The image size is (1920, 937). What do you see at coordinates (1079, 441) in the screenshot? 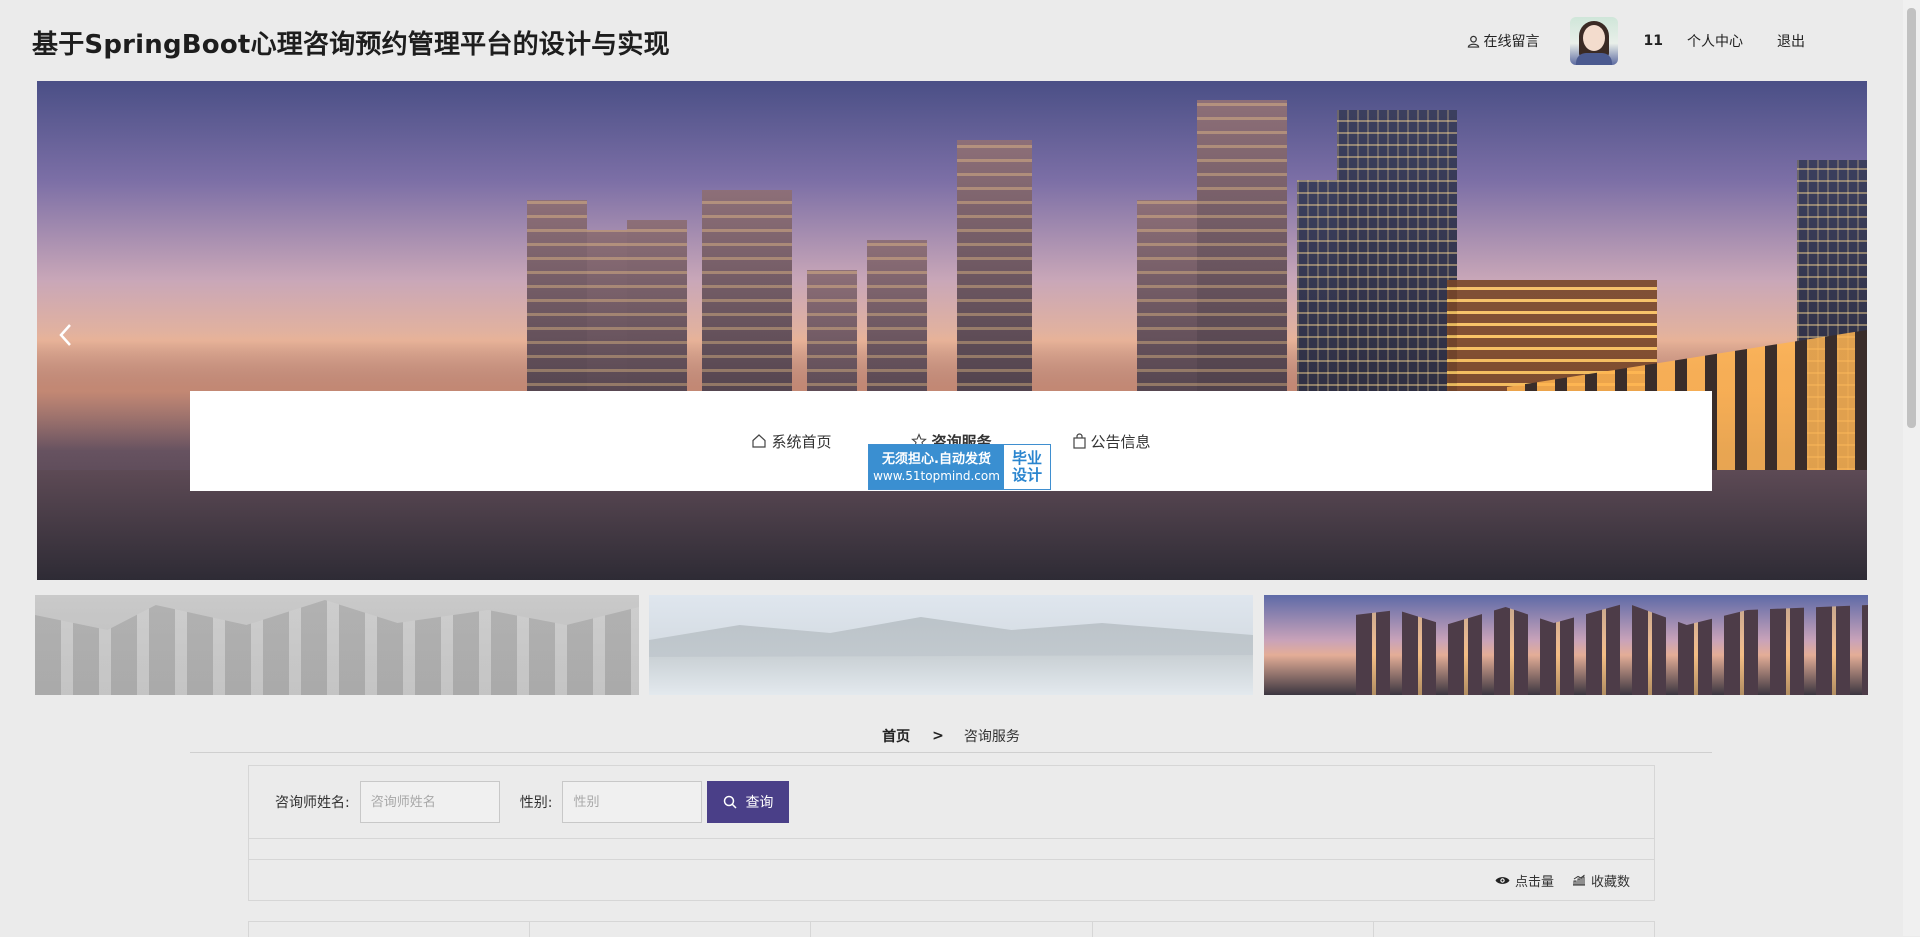
I see `bag-icon` at bounding box center [1079, 441].